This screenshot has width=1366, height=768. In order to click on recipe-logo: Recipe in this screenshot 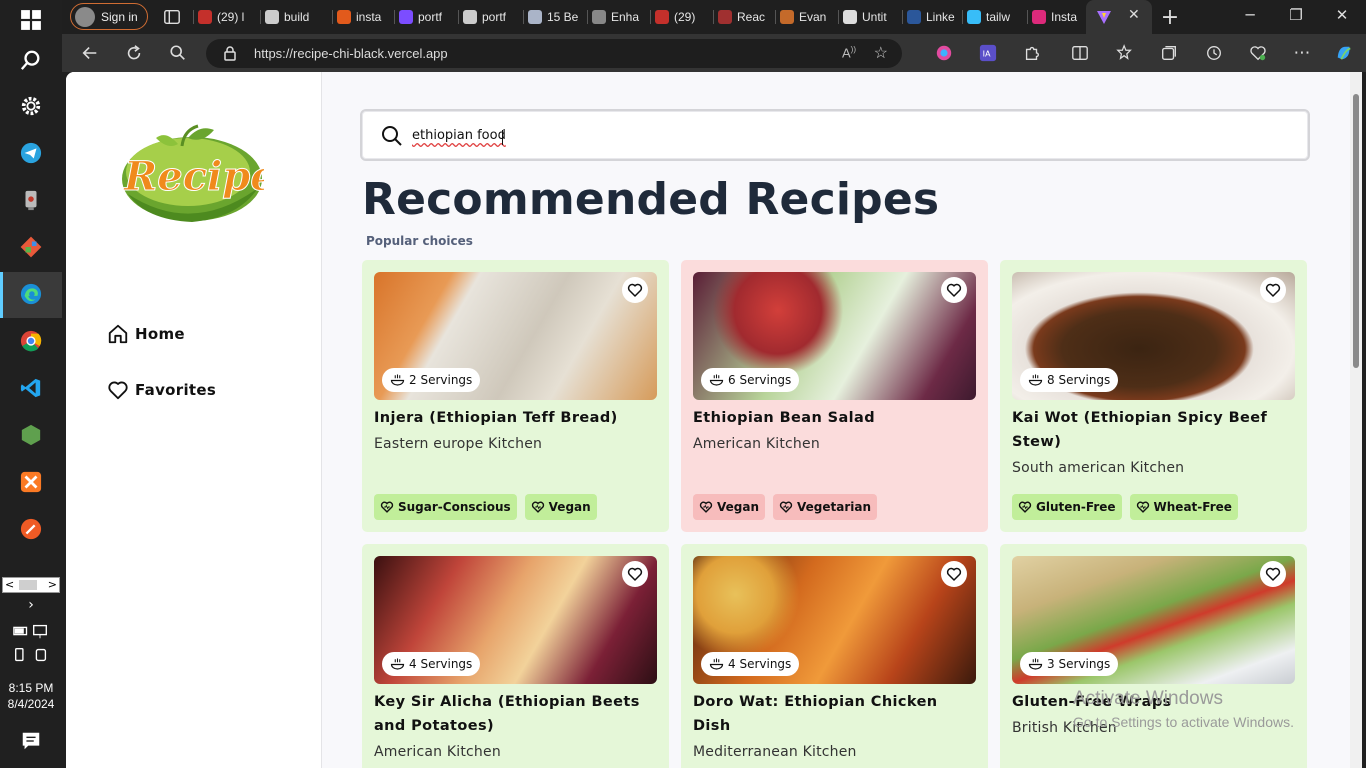, I will do `click(197, 177)`.